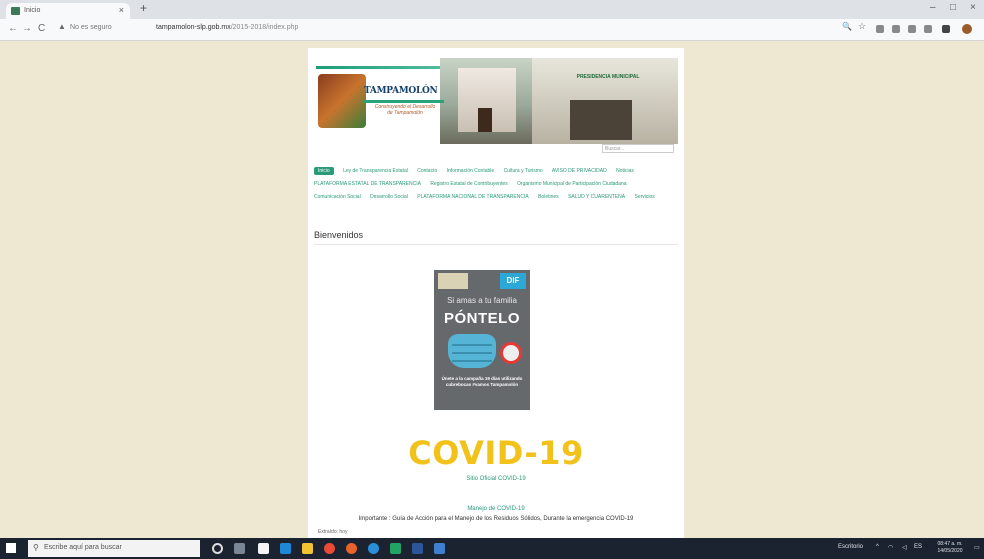 The image size is (984, 559). What do you see at coordinates (27, 28) in the screenshot?
I see `forward-button: →` at bounding box center [27, 28].